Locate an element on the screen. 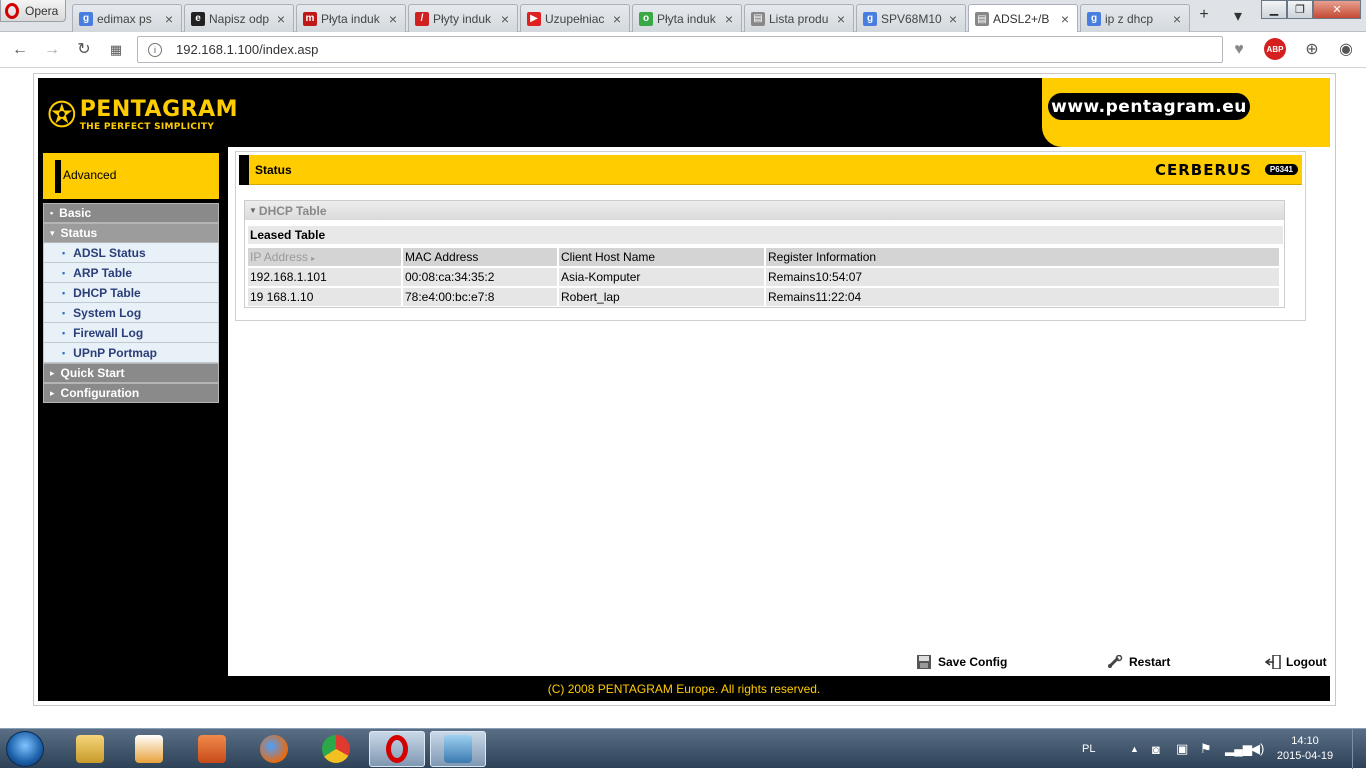 The width and height of the screenshot is (1366, 769). sidebar-item-firewall-log: • Firewall Log is located at coordinates (131, 333).